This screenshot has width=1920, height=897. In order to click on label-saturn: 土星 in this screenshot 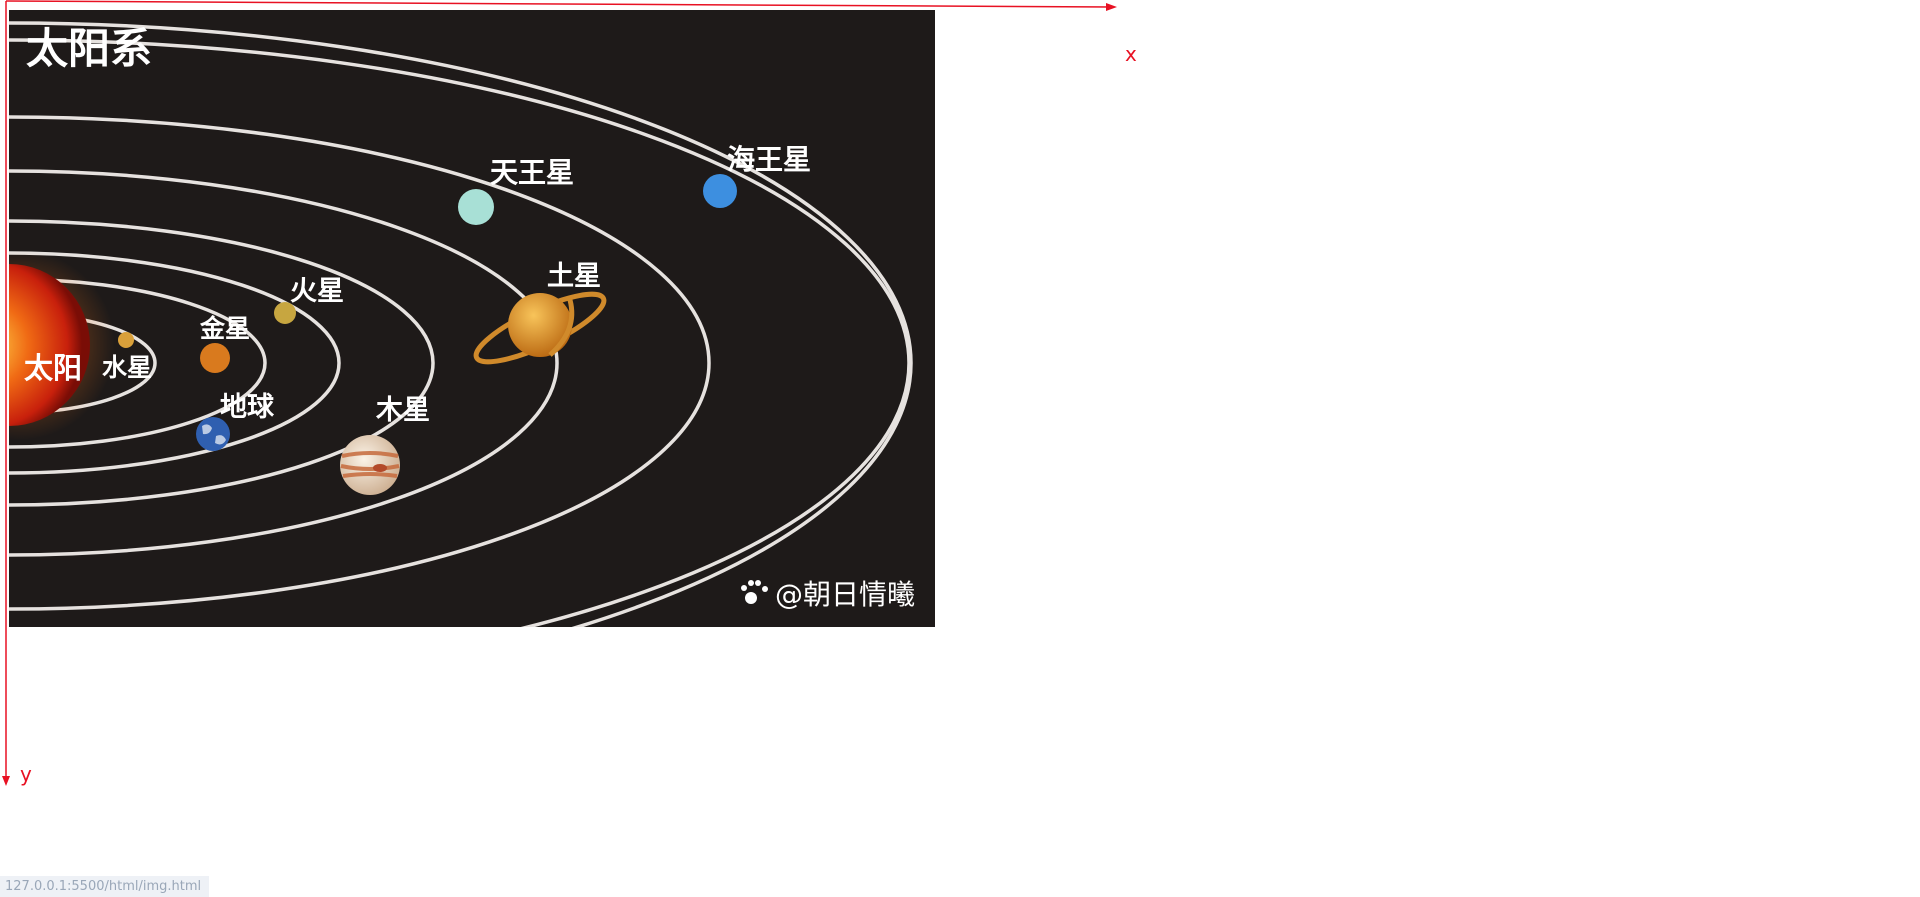, I will do `click(574, 276)`.